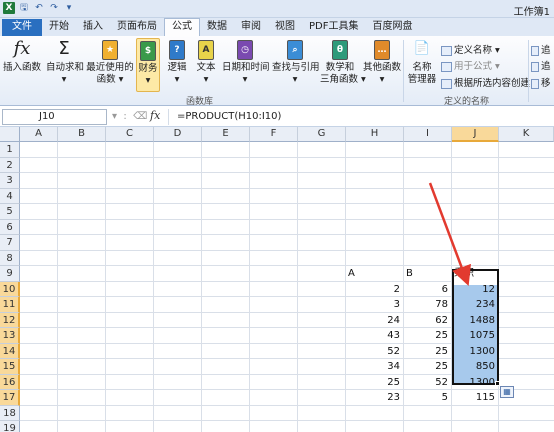 The height and width of the screenshot is (432, 554). What do you see at coordinates (422, 62) in the screenshot?
I see `name-manager-button: 📄 名称 管理器` at bounding box center [422, 62].